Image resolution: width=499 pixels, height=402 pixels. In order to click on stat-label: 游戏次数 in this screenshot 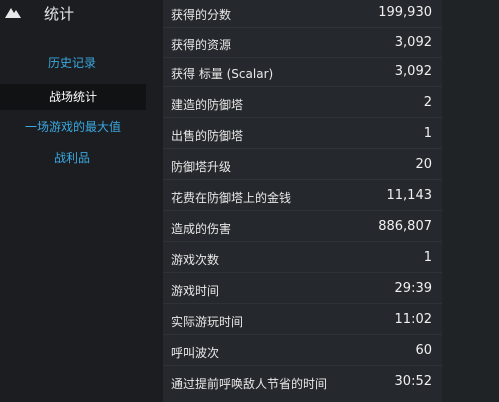, I will do `click(195, 260)`.